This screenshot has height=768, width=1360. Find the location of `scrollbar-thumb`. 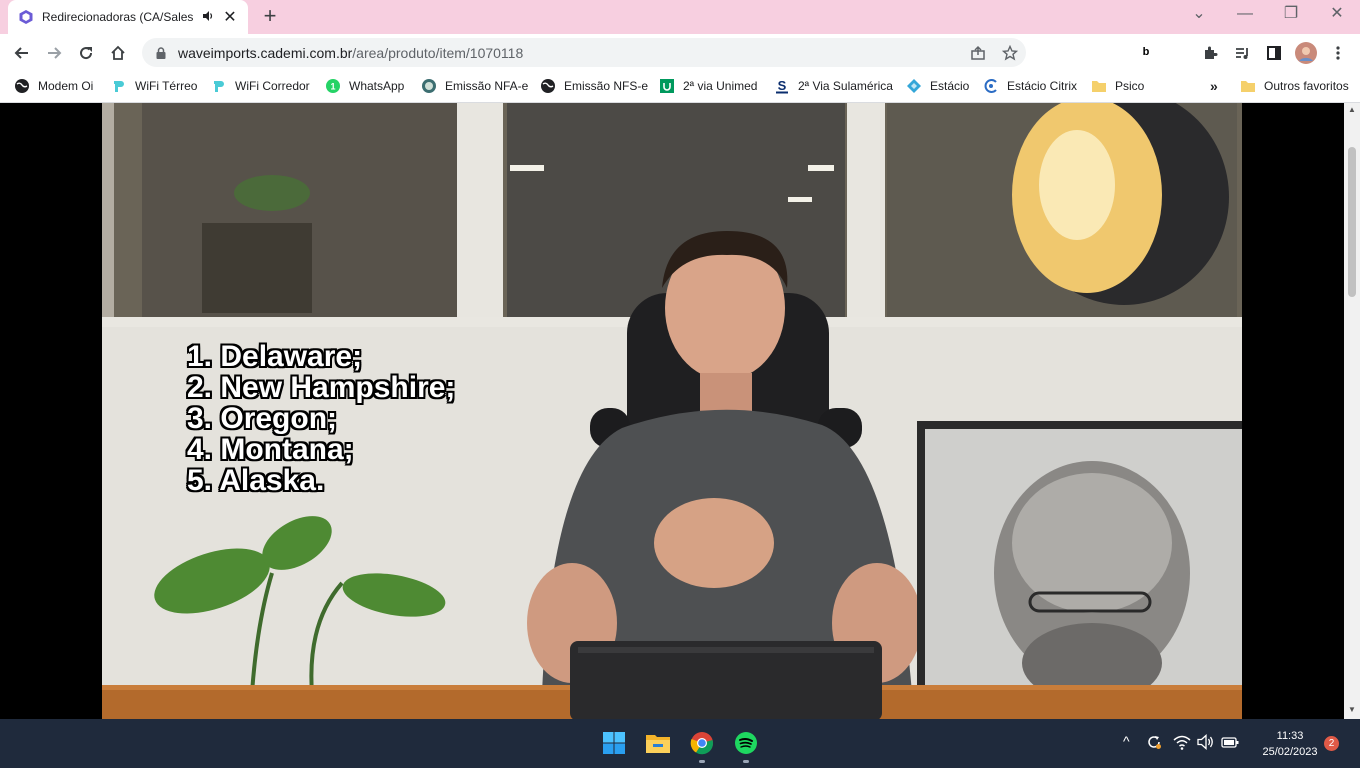

scrollbar-thumb is located at coordinates (1352, 222).